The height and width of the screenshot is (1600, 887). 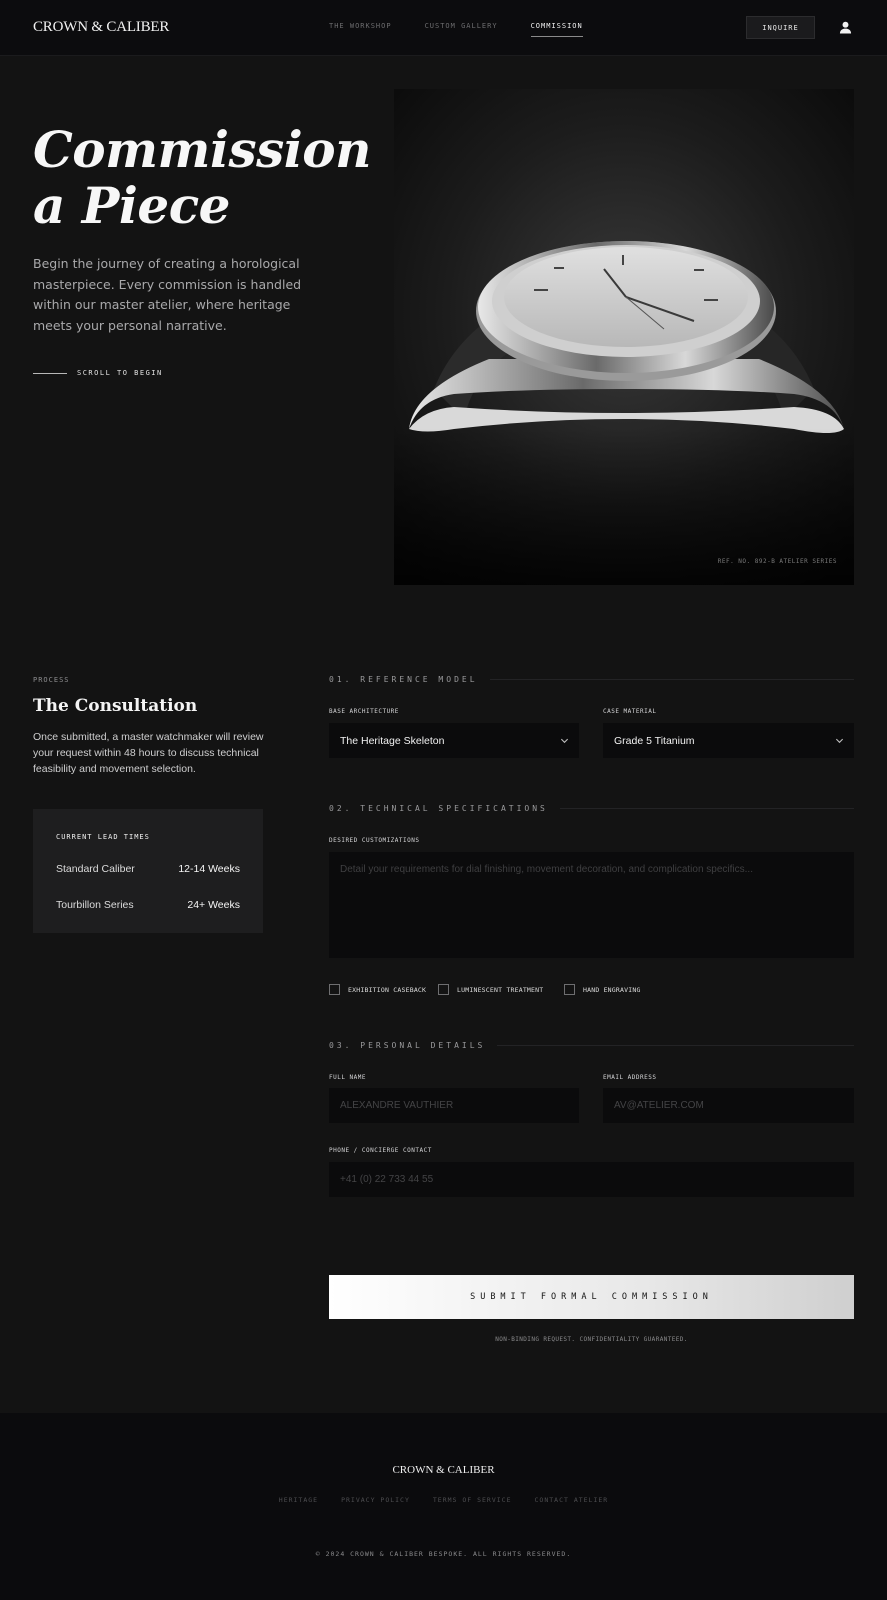 What do you see at coordinates (780, 27) in the screenshot?
I see `inquire-button: INQUIRE` at bounding box center [780, 27].